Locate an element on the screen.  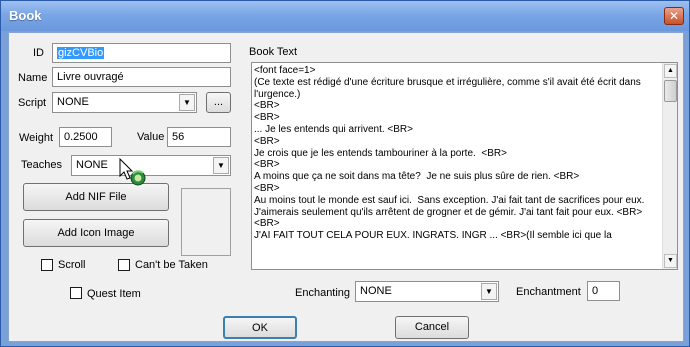
quest-item-checkbox is located at coordinates (76, 293).